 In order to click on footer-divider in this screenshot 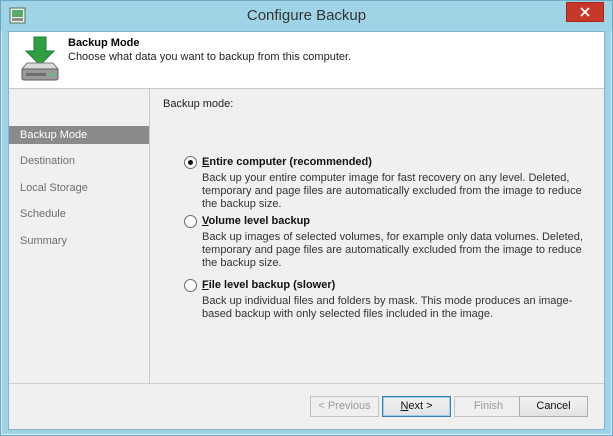, I will do `click(306, 383)`.